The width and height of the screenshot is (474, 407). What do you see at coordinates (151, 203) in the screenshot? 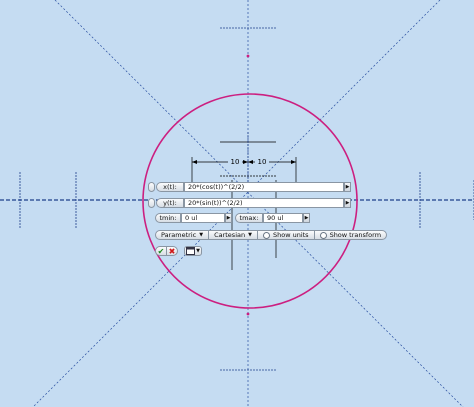
I see `y-row-grip` at bounding box center [151, 203].